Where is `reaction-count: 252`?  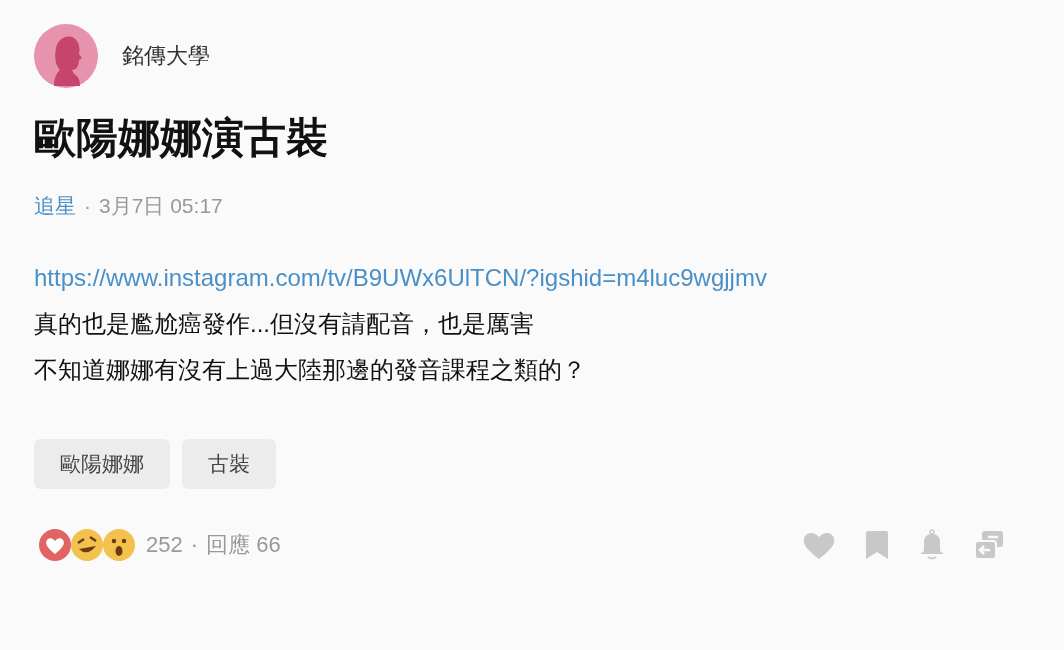 reaction-count: 252 is located at coordinates (164, 545).